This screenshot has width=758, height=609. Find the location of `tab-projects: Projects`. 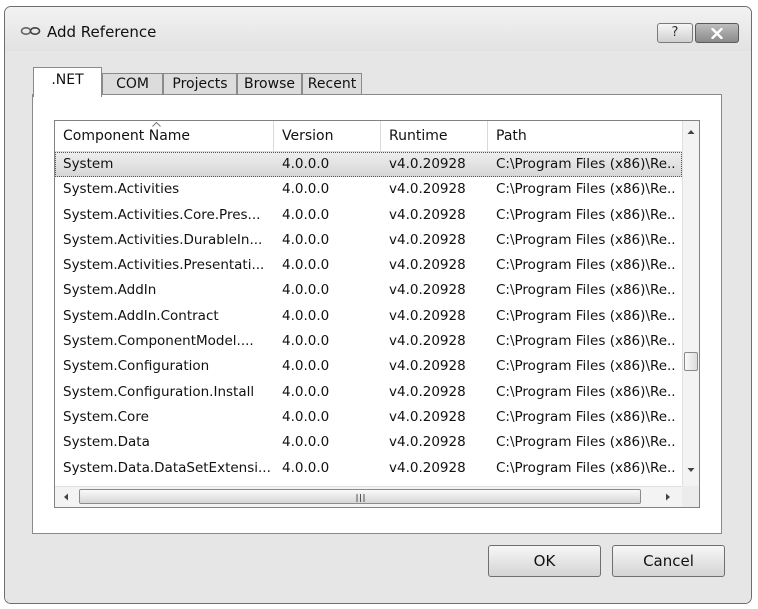

tab-projects: Projects is located at coordinates (200, 84).